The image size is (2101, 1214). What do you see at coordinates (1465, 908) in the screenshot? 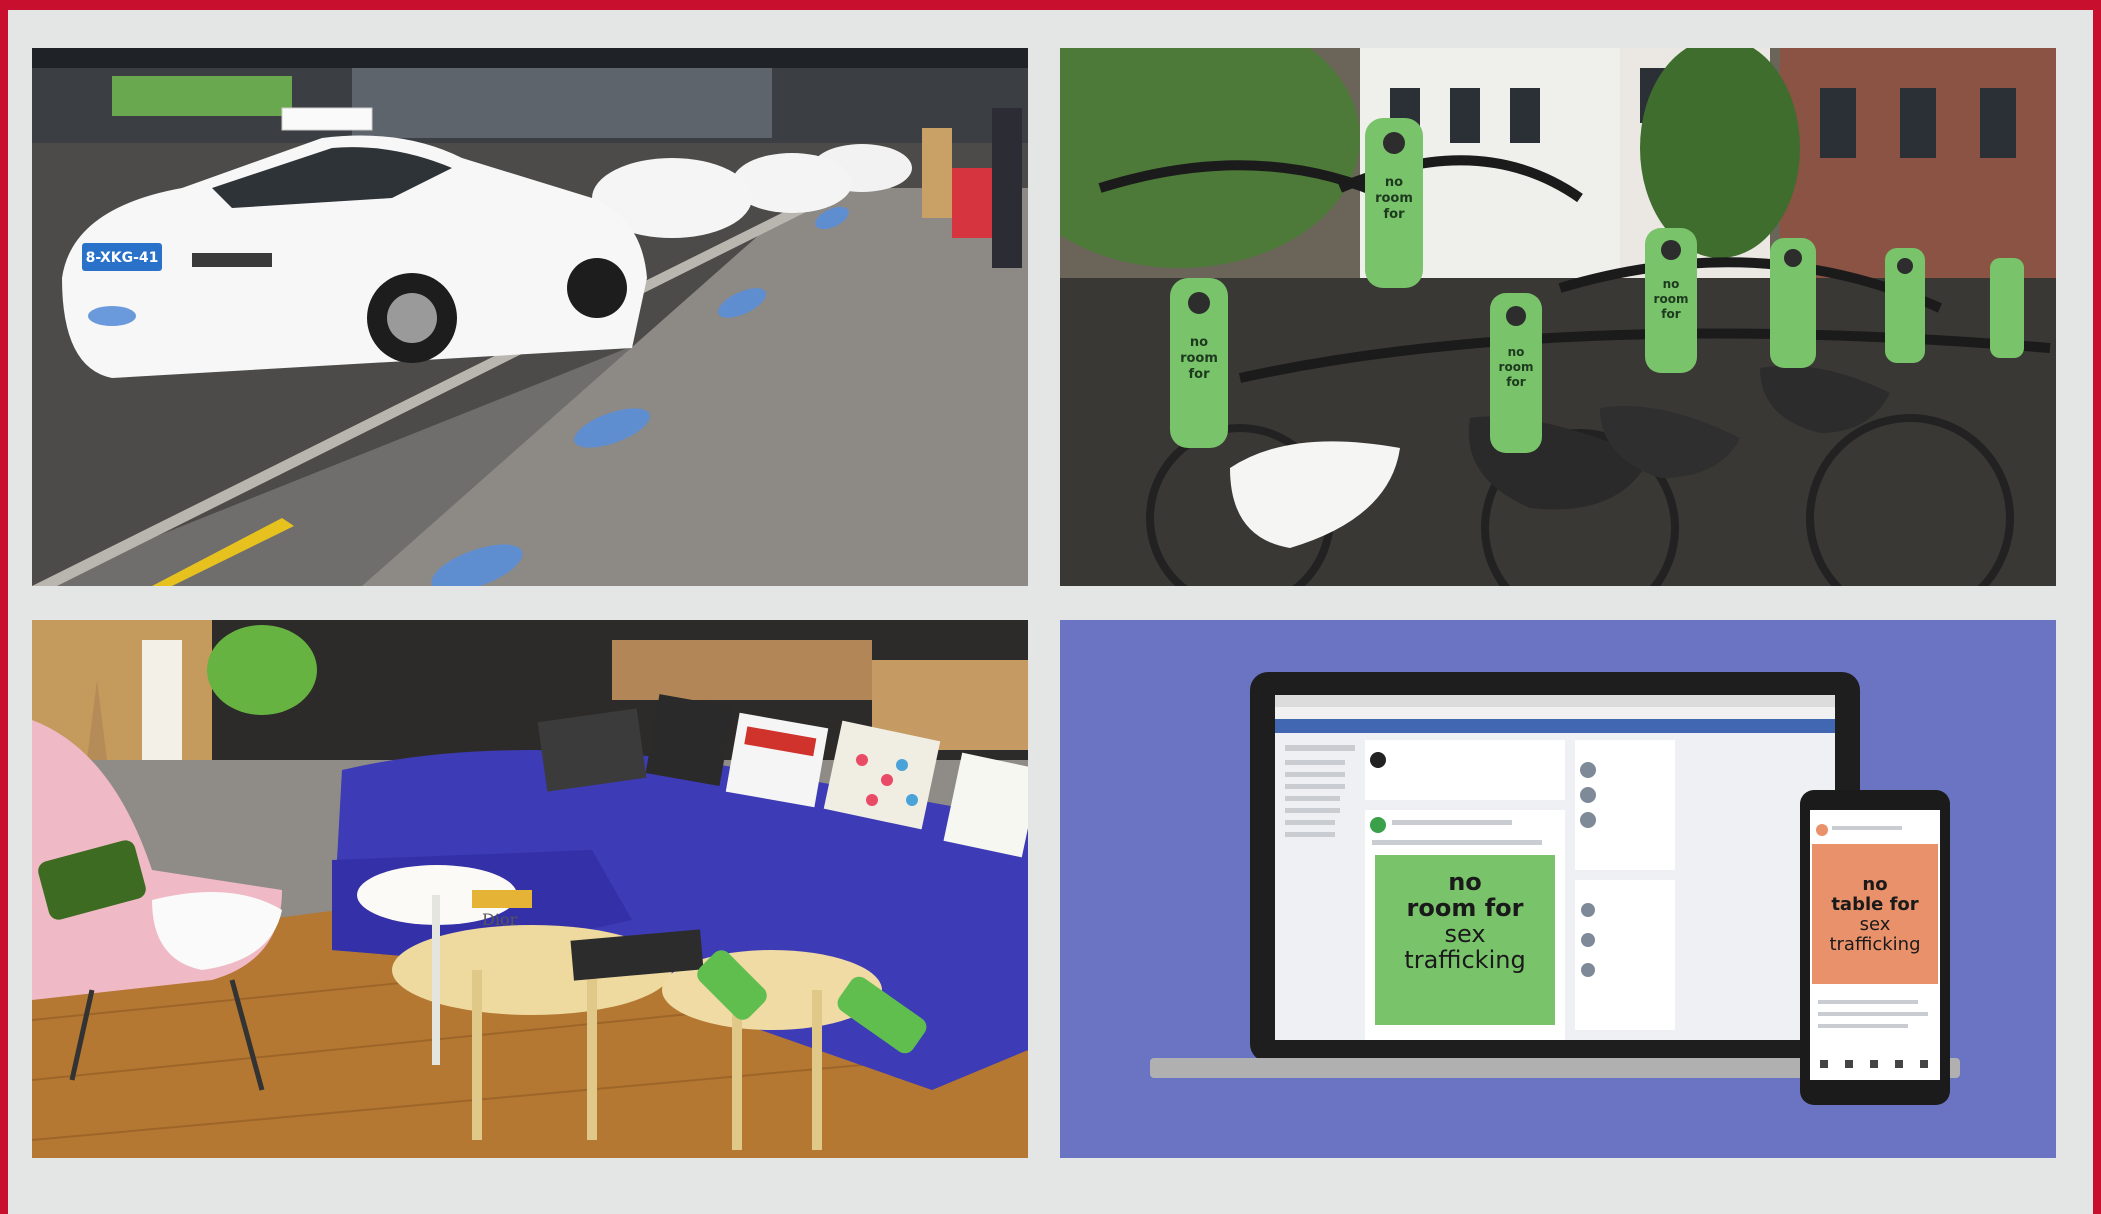
I see `svg-text: room for` at bounding box center [1465, 908].